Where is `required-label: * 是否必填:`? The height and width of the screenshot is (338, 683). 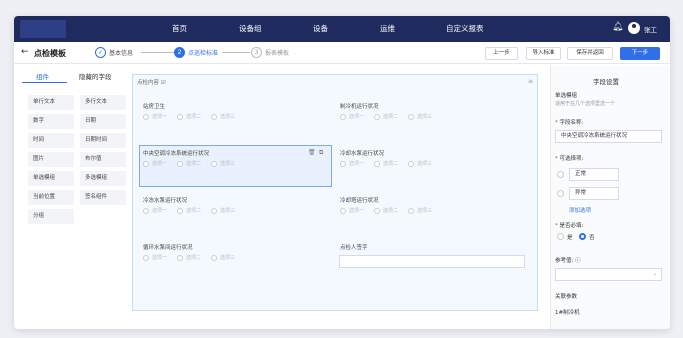 required-label: * 是否必填: is located at coordinates (569, 226).